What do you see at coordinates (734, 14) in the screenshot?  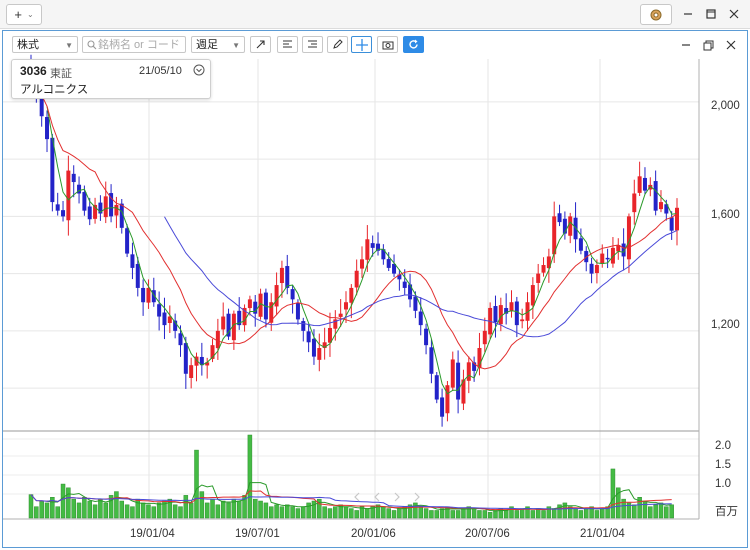 I see `close-button` at bounding box center [734, 14].